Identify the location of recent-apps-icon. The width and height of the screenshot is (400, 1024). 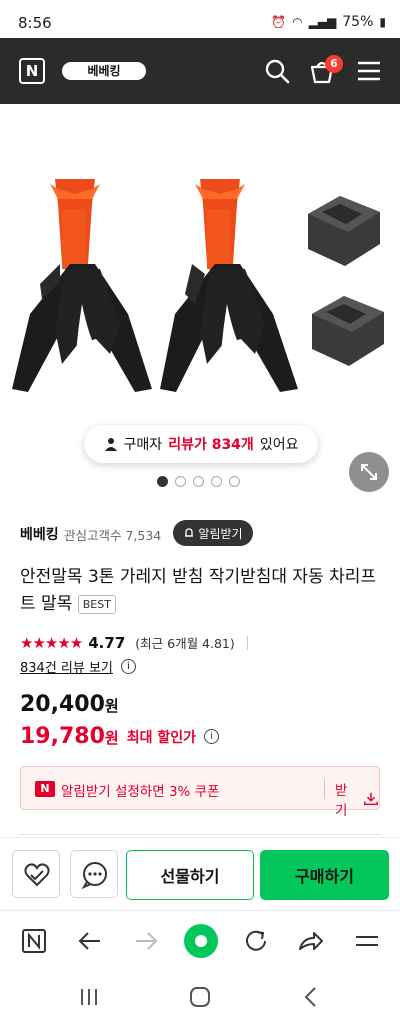
(89, 997).